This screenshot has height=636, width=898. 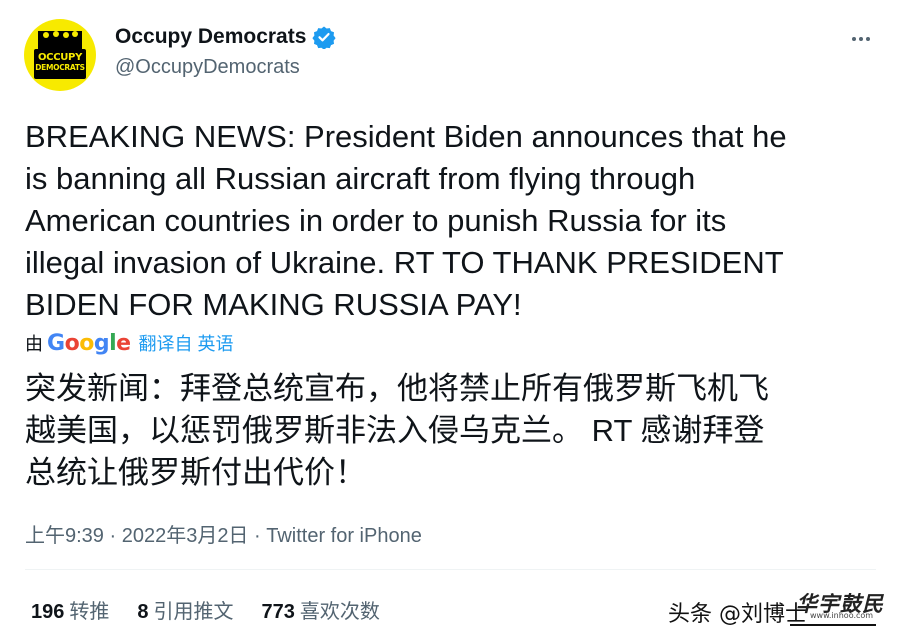 What do you see at coordinates (193, 612) in the screenshot?
I see `stat-label: 引用推文` at bounding box center [193, 612].